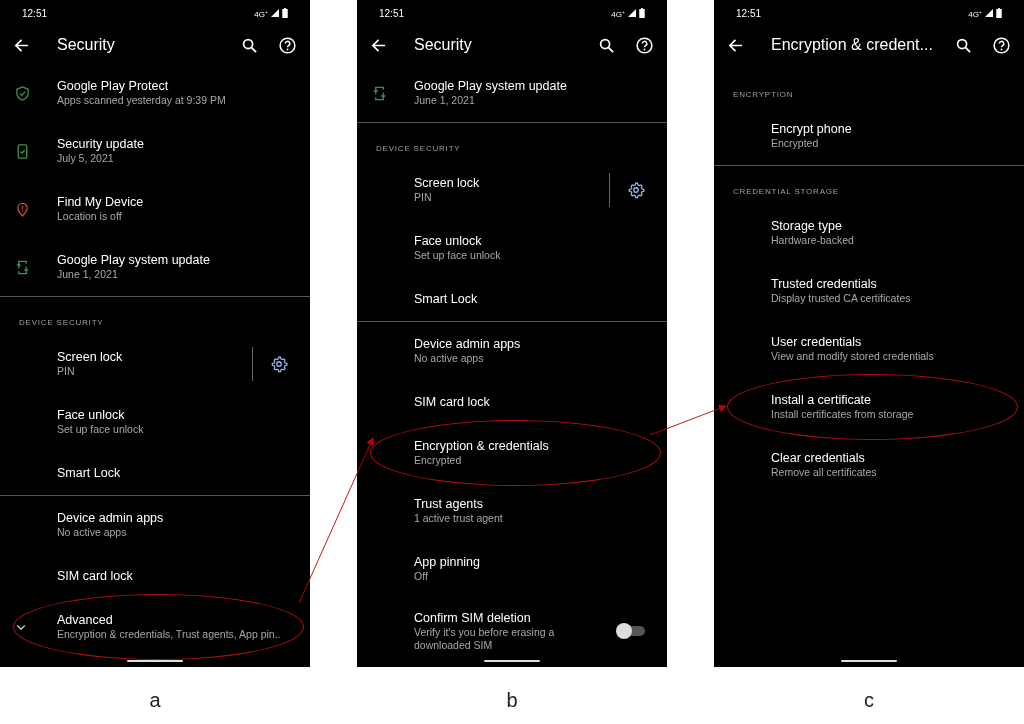  Describe the element at coordinates (449, 504) in the screenshot. I see `item-title: Trust agents` at that location.